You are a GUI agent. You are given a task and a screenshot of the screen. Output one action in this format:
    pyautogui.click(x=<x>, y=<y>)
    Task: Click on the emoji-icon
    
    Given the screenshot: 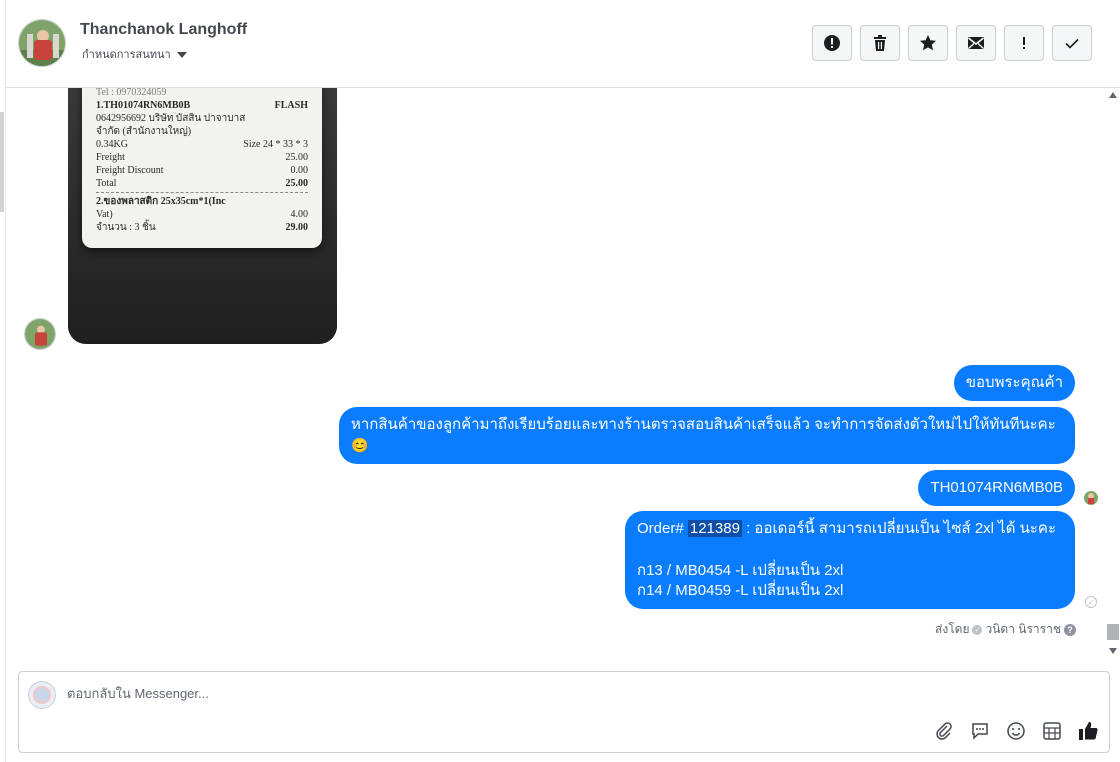 What is the action you would take?
    pyautogui.click(x=1016, y=731)
    